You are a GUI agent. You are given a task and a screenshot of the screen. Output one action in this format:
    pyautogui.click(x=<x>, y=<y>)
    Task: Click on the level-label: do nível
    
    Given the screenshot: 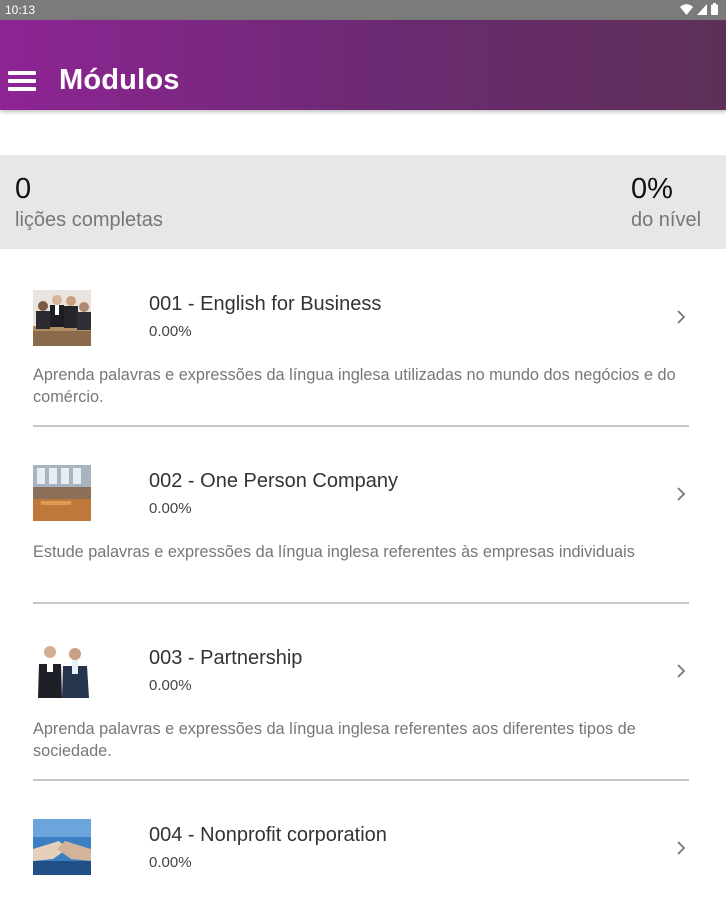 What is the action you would take?
    pyautogui.click(x=666, y=220)
    